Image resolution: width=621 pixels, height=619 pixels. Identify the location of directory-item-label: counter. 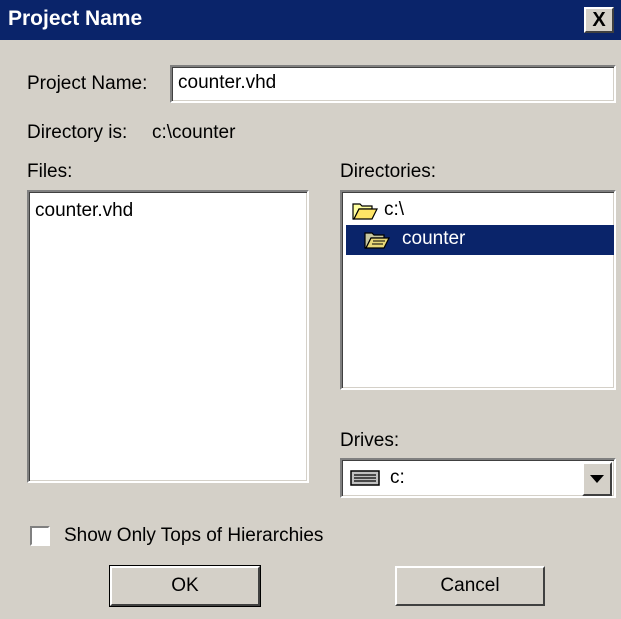
(434, 238).